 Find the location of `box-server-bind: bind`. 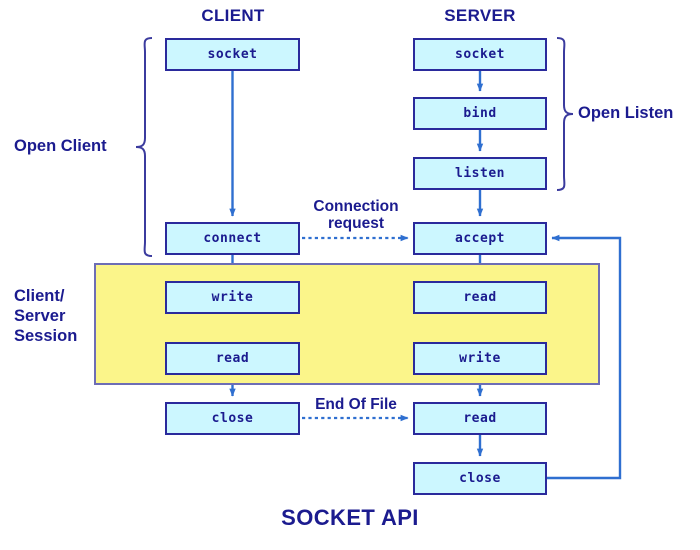

box-server-bind: bind is located at coordinates (480, 113).